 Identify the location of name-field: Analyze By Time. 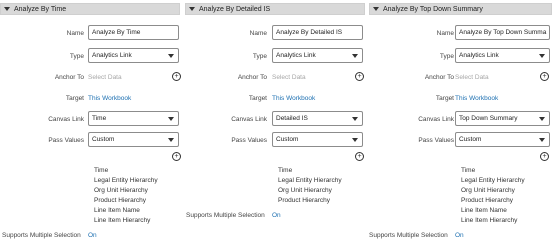
(133, 32).